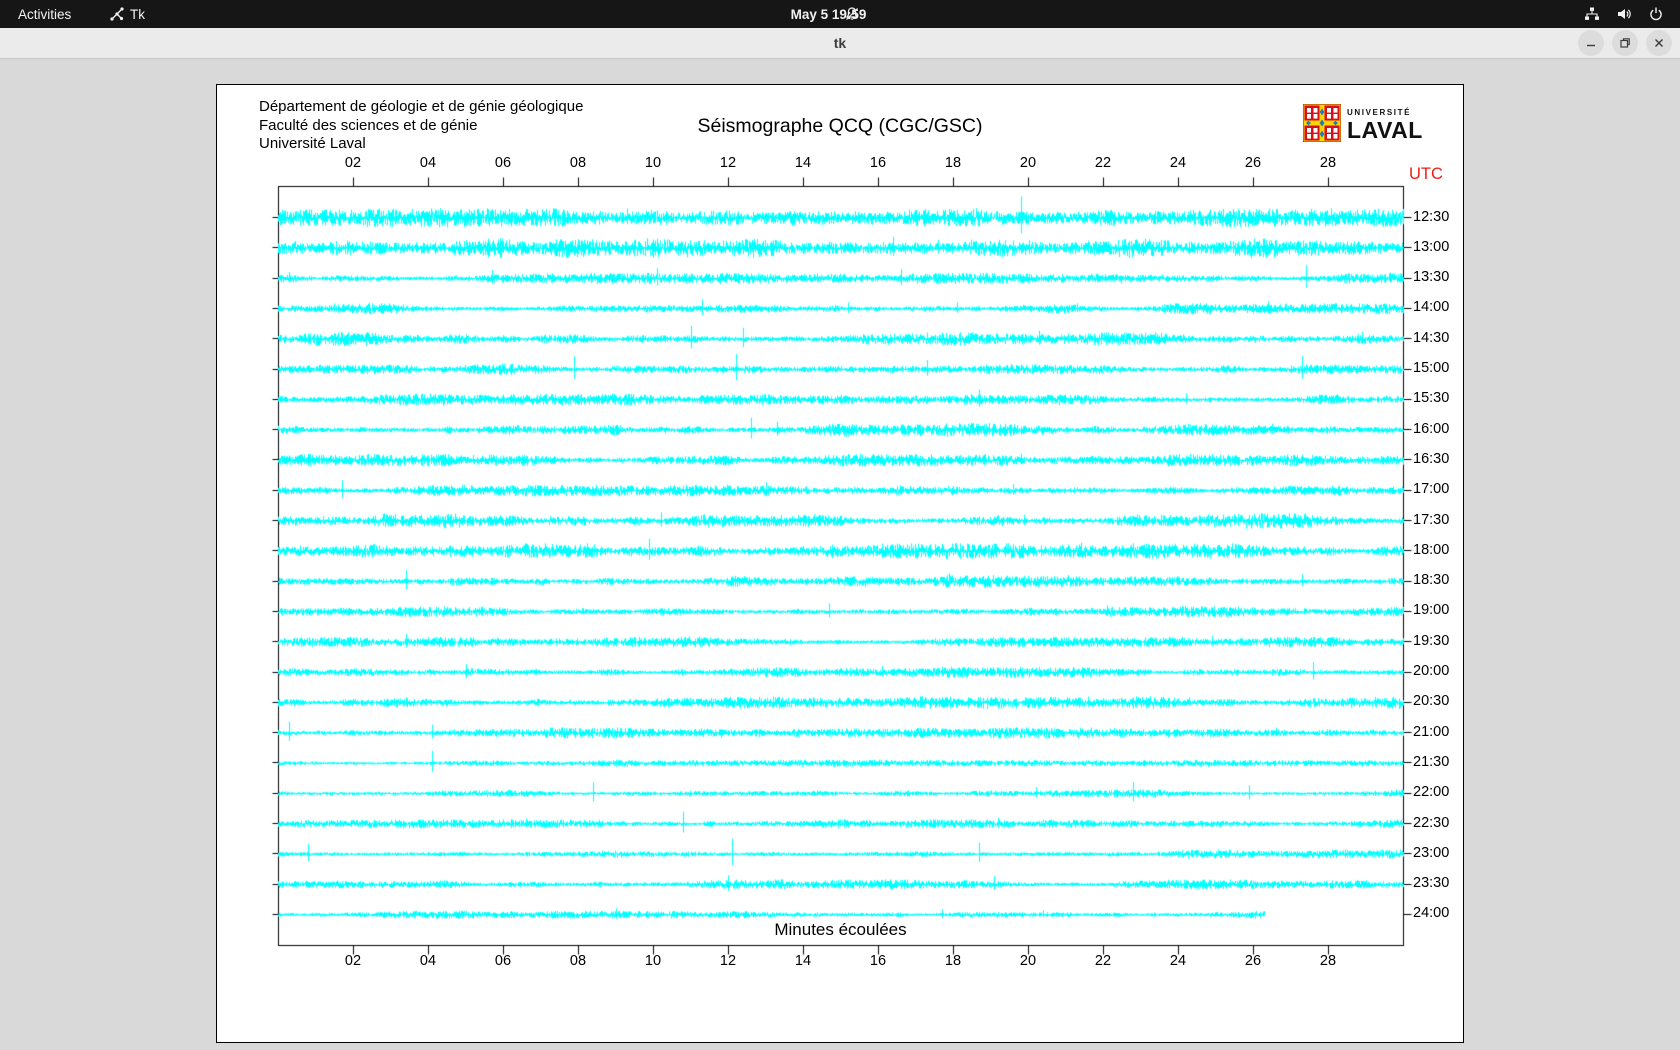 The height and width of the screenshot is (1050, 1680). What do you see at coordinates (840, 929) in the screenshot?
I see `x-axis-title: Minutes écoulées` at bounding box center [840, 929].